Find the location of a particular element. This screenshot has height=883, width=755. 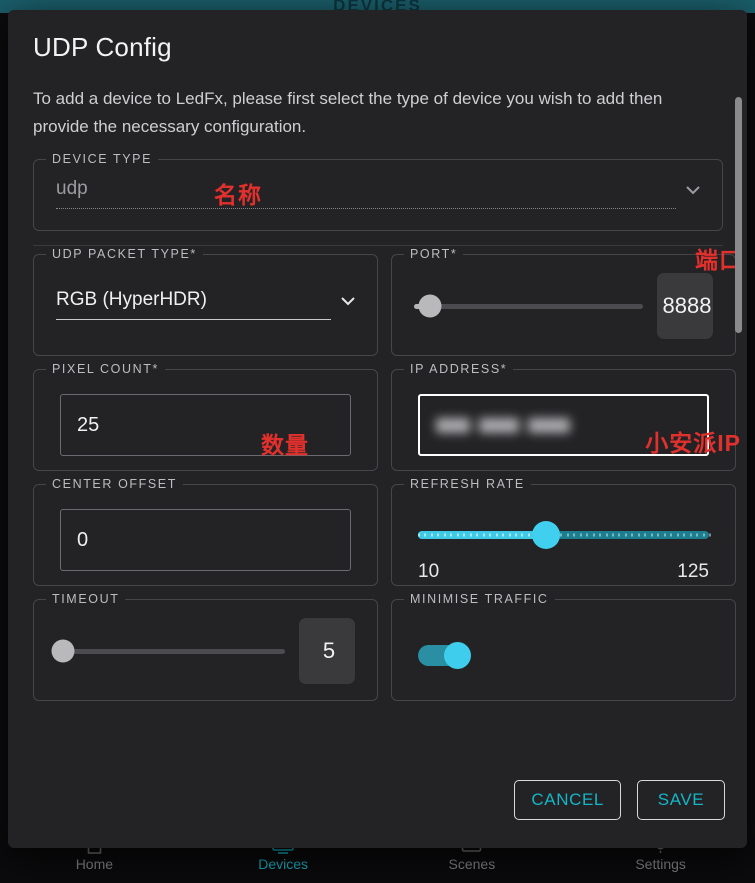

timeout-slider: 5 is located at coordinates (203, 651).